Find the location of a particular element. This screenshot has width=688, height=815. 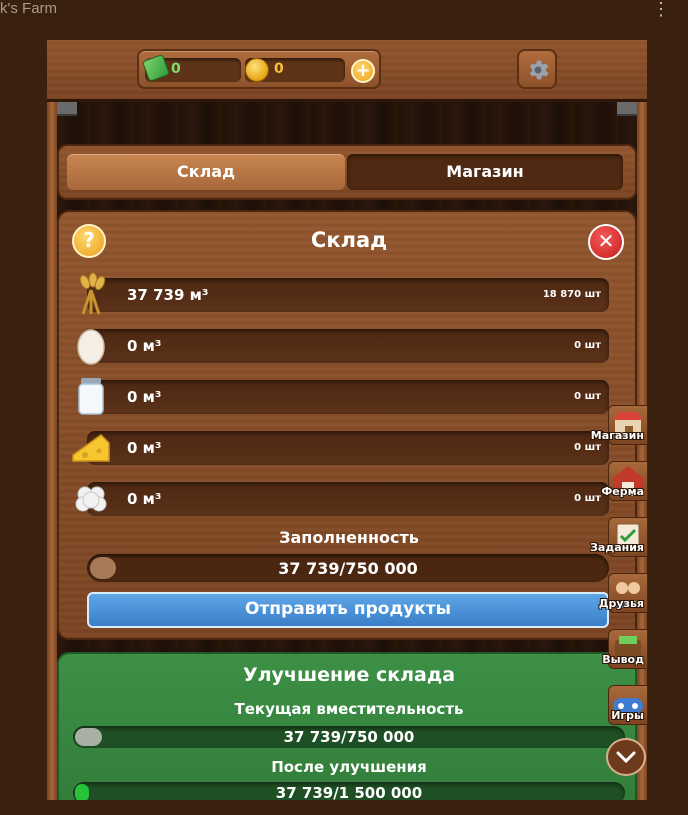

item-row-wheat: 37 739 м³ 18 870 шт is located at coordinates (344, 293).